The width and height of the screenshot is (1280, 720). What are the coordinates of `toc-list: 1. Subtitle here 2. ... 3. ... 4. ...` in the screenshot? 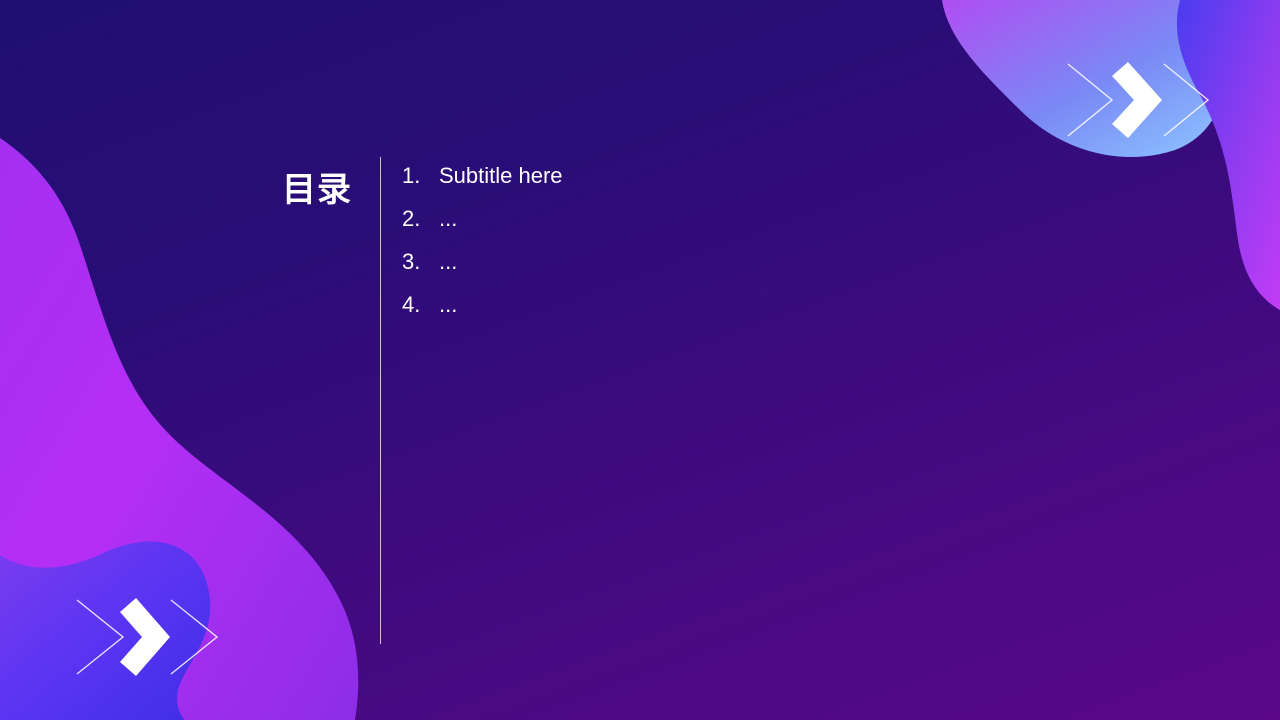 It's located at (482, 249).